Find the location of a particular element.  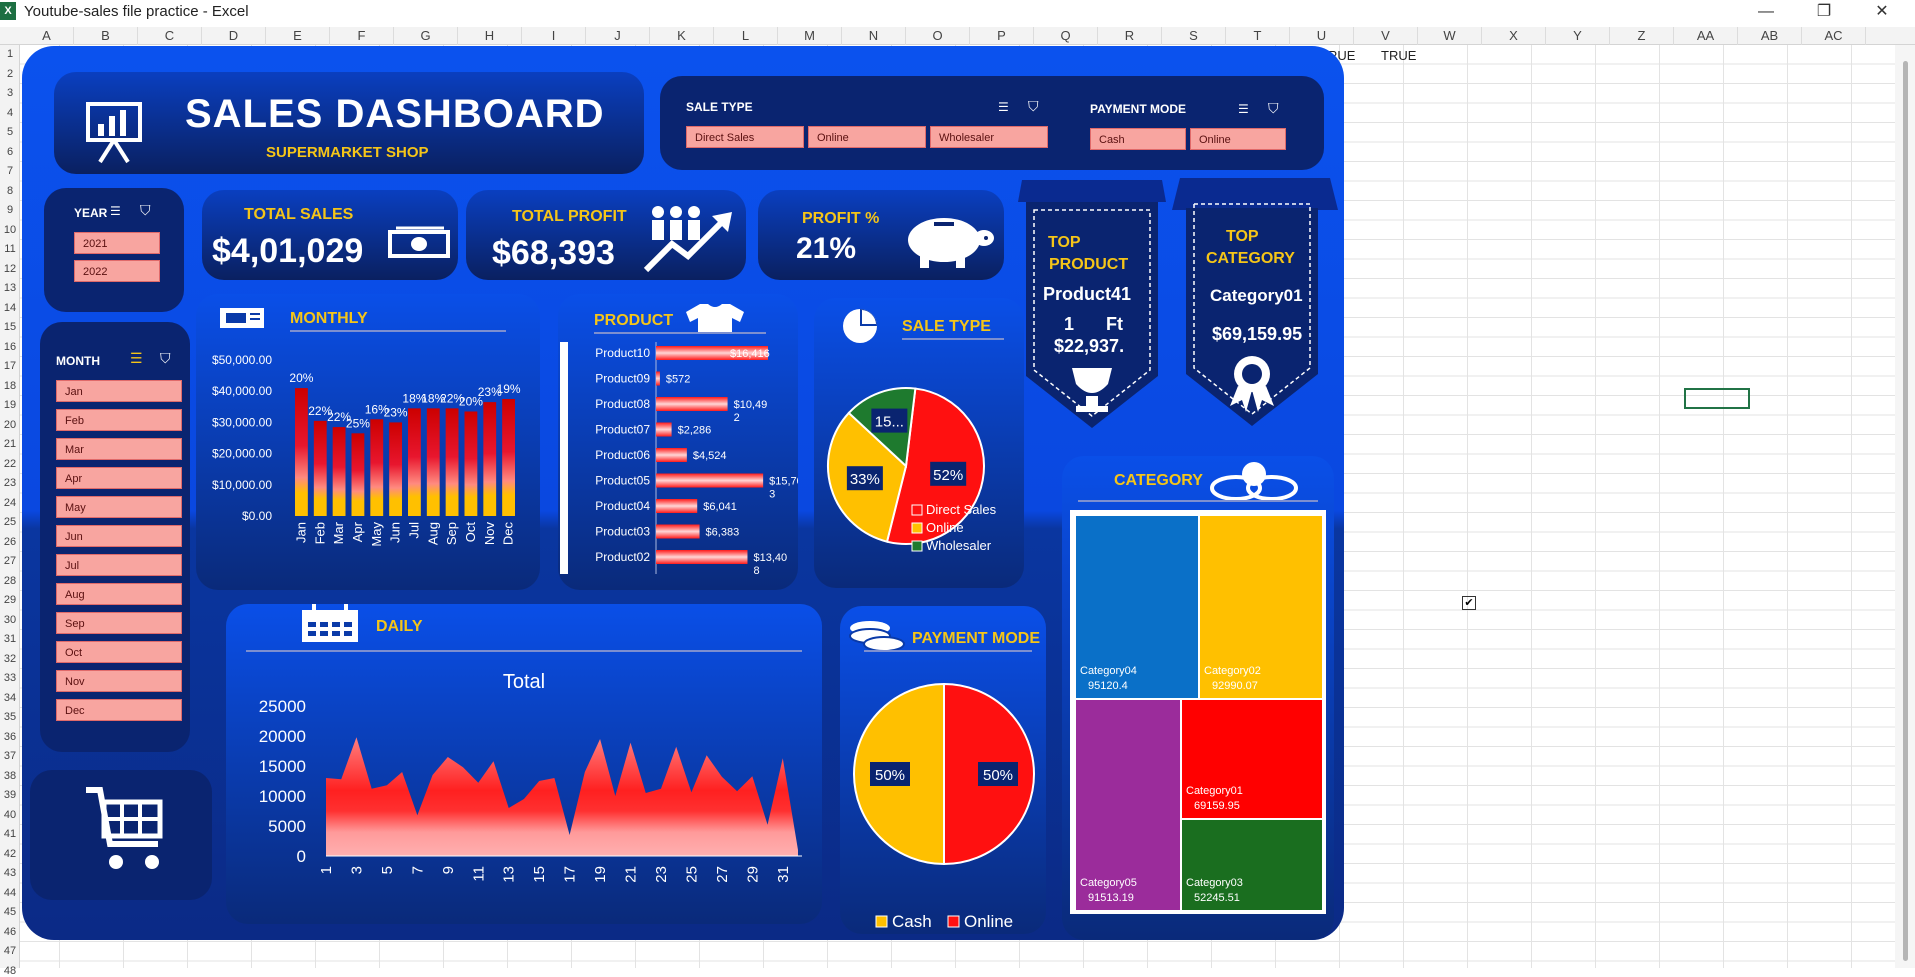

row-header-36: 36 is located at coordinates (10, 737).